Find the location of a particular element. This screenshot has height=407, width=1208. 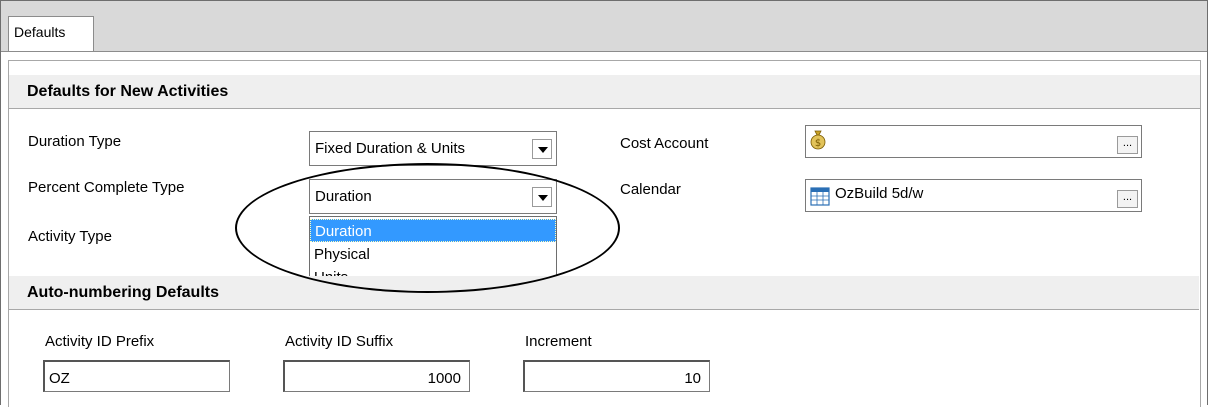

dropdown-option-physical: Physical is located at coordinates (433, 254).